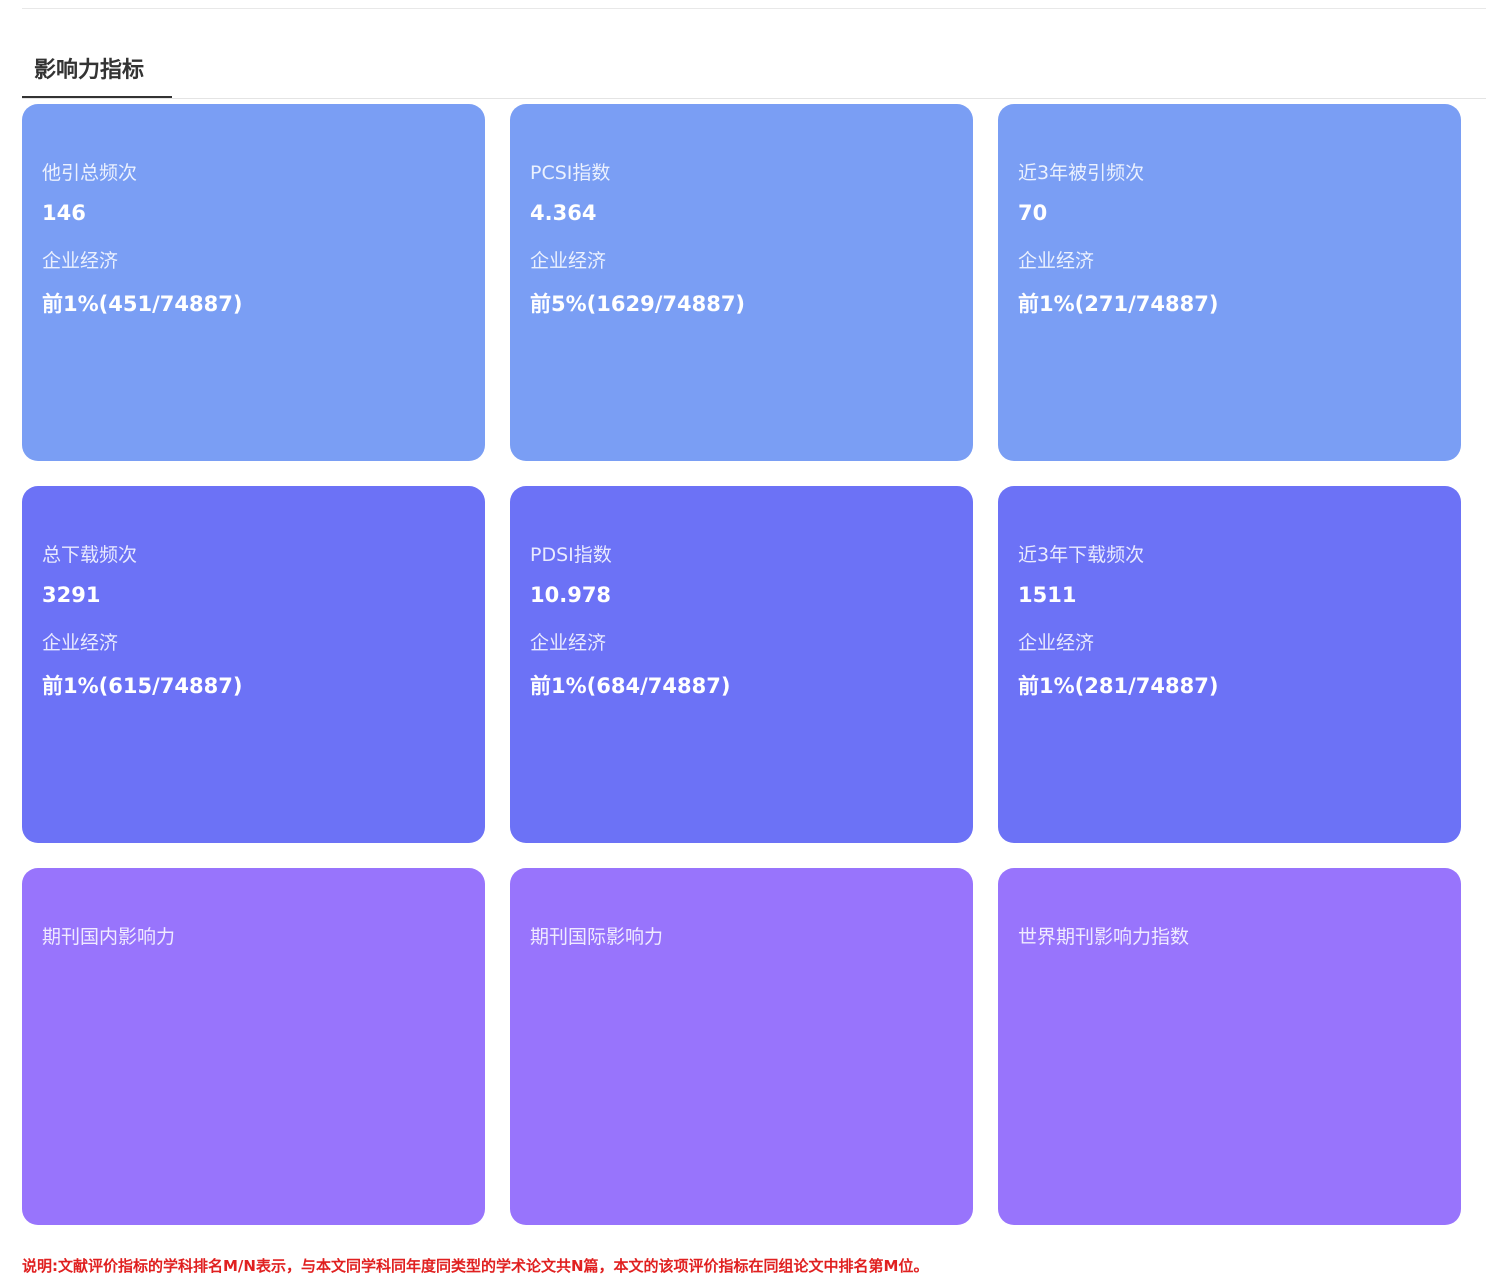  I want to click on card-recent-citations: 近3年被引频次 70 企业经济 前1%(271/74887), so click(1229, 282).